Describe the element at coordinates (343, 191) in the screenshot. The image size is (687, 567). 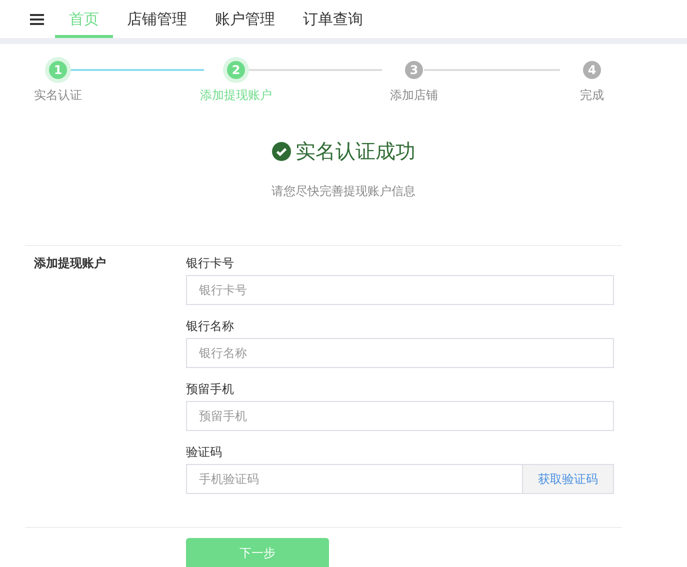
I see `success-subtitle: 请您尽快完善提现账户信息` at that location.